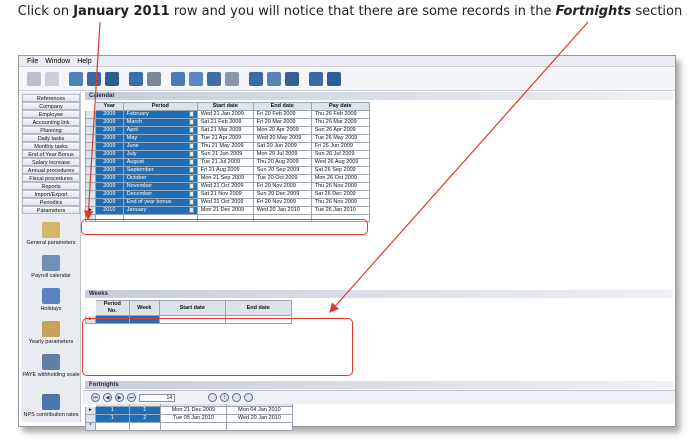  I want to click on cell-period: September, so click(160, 170).